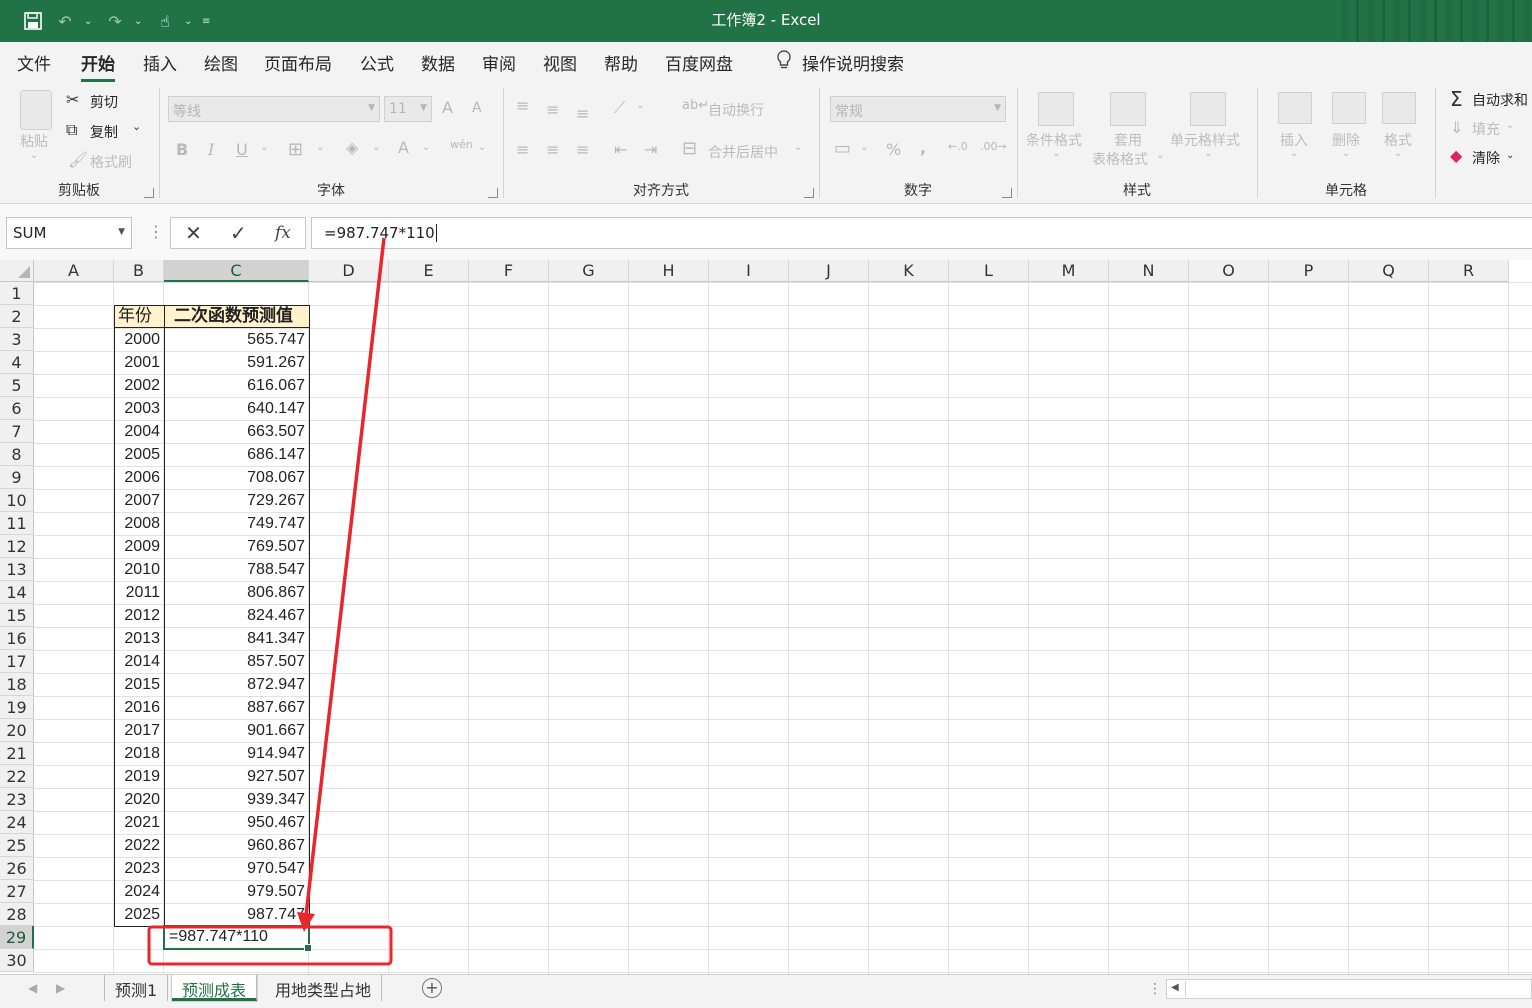 The width and height of the screenshot is (1532, 1008). Describe the element at coordinates (17, 362) in the screenshot. I see `row-header-4: 4` at that location.